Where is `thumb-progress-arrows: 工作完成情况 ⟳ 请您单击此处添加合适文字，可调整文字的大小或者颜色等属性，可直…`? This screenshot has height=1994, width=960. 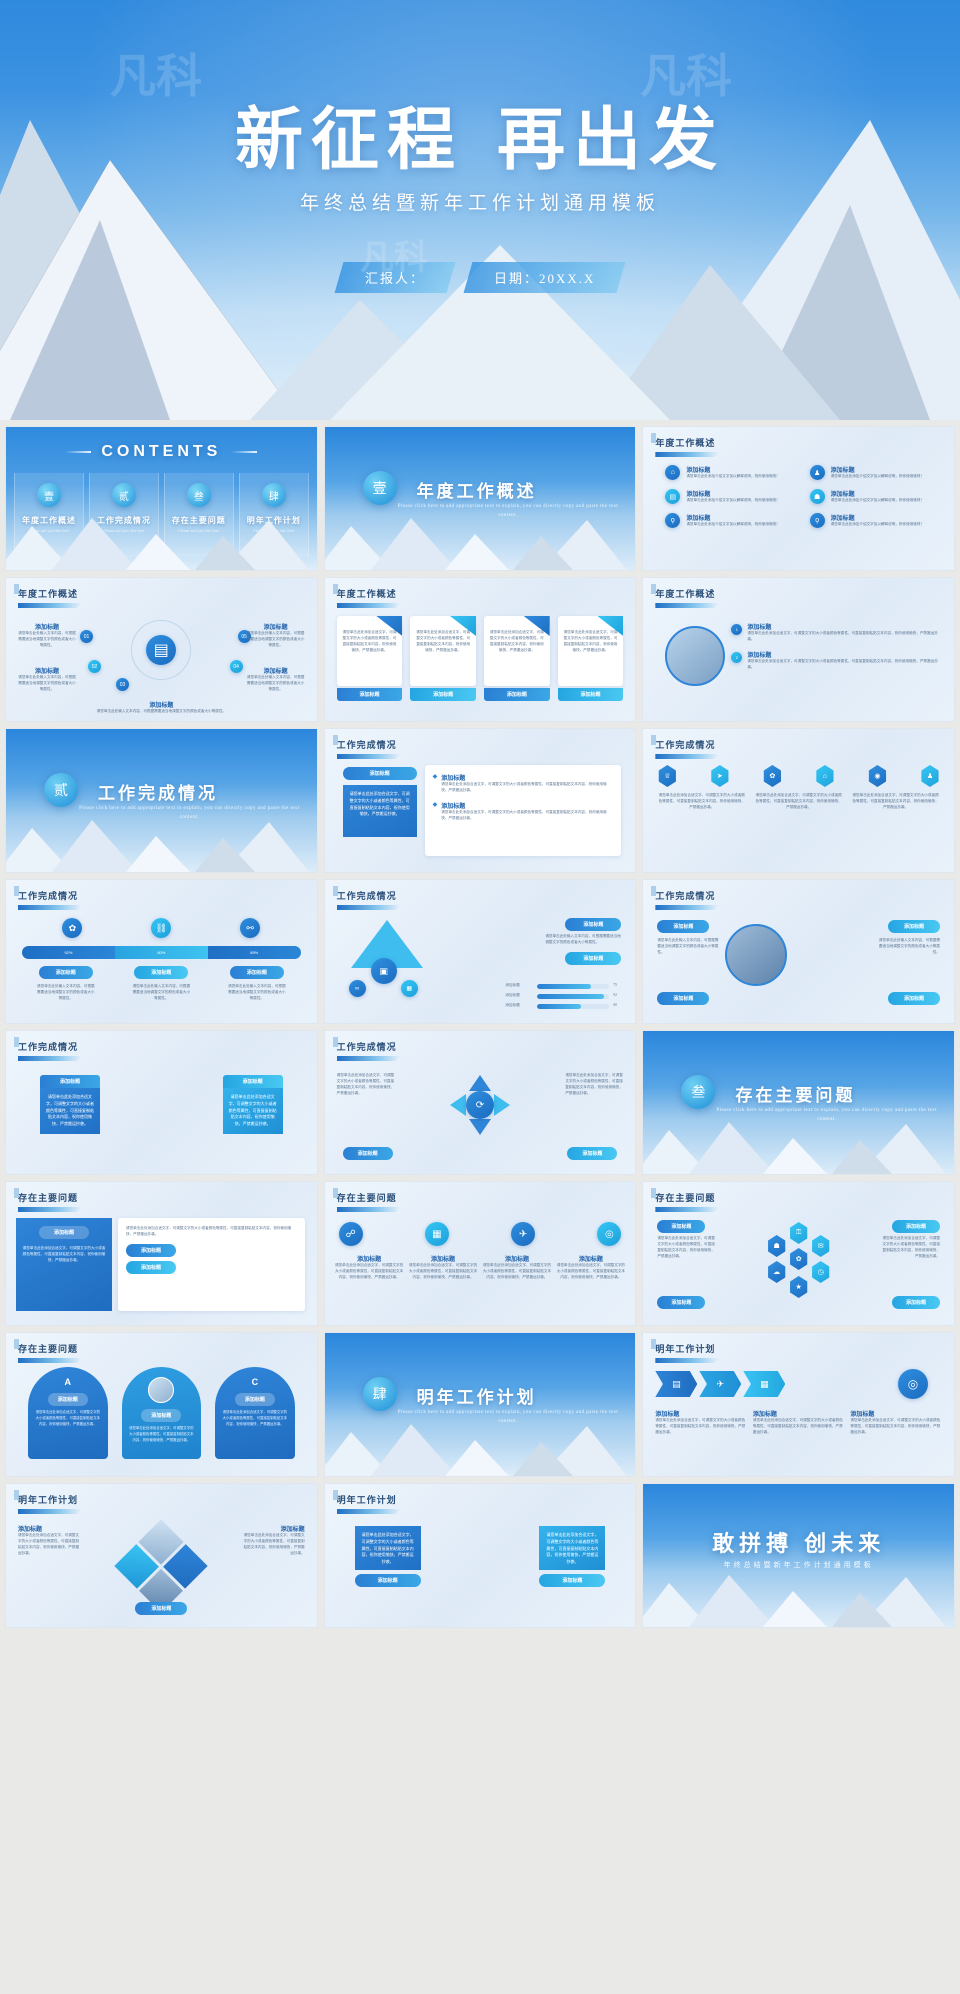
thumb-progress-arrows: 工作完成情况 ⟳ 请您单击此处添加合适文字，可调整文字的大小或者颜色等属性，可直… is located at coordinates (480, 1102).